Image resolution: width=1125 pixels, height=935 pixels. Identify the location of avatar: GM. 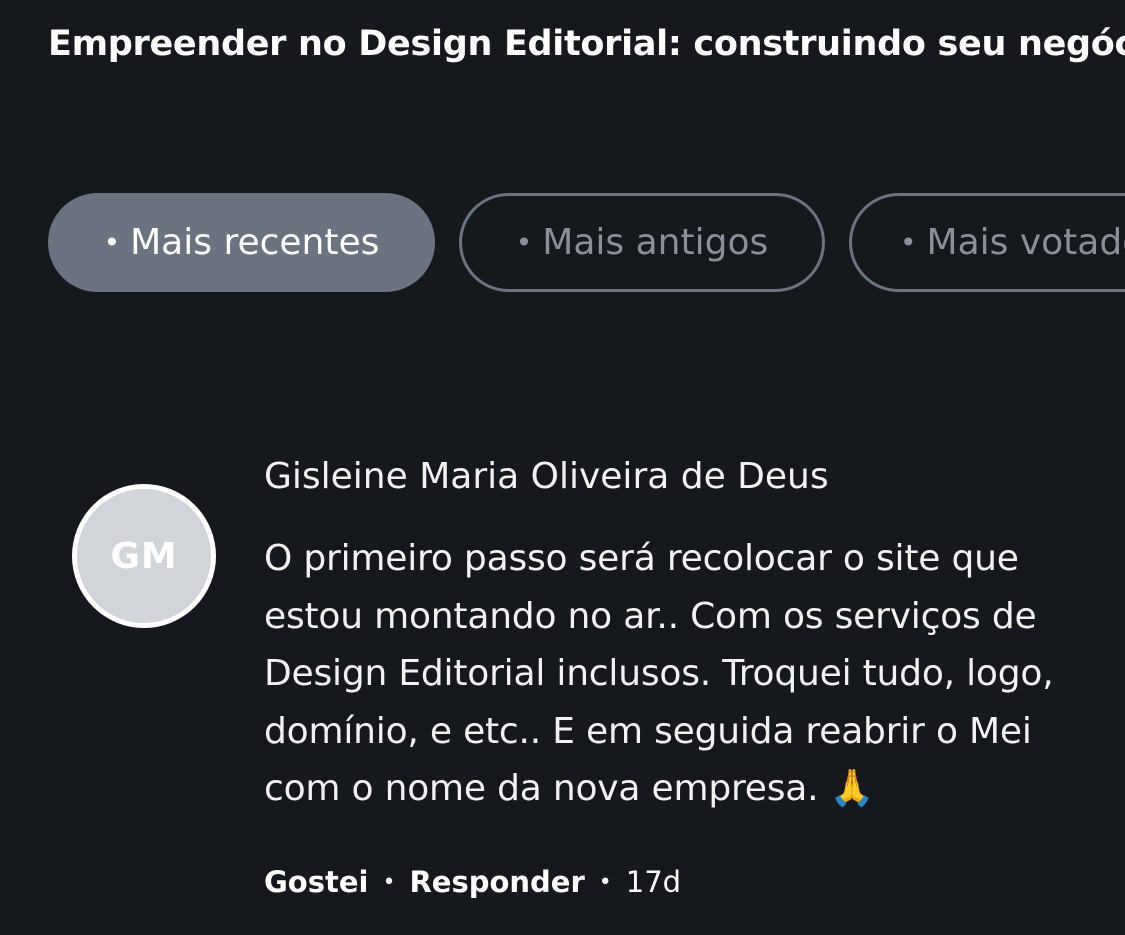
(144, 556).